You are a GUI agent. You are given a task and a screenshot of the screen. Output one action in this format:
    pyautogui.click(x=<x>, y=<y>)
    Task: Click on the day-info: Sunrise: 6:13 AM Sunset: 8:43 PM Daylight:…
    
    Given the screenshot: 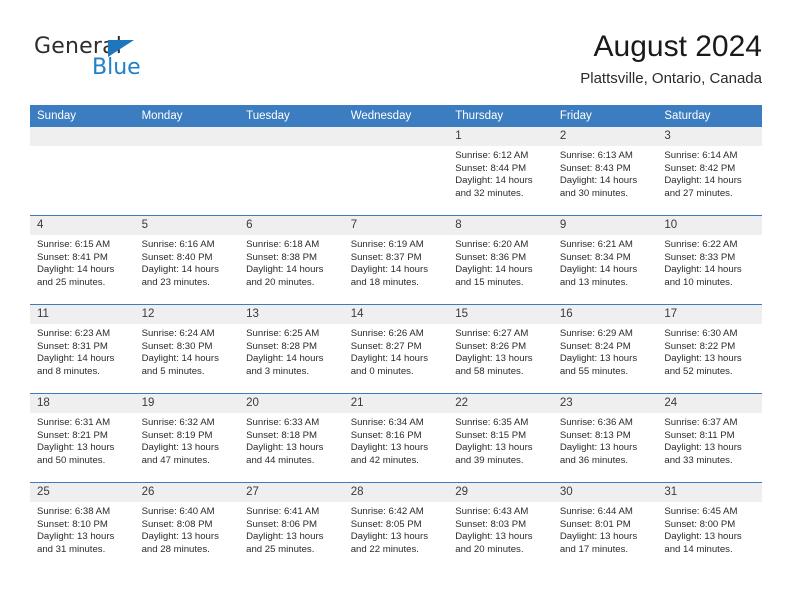 What is the action you would take?
    pyautogui.click(x=605, y=173)
    